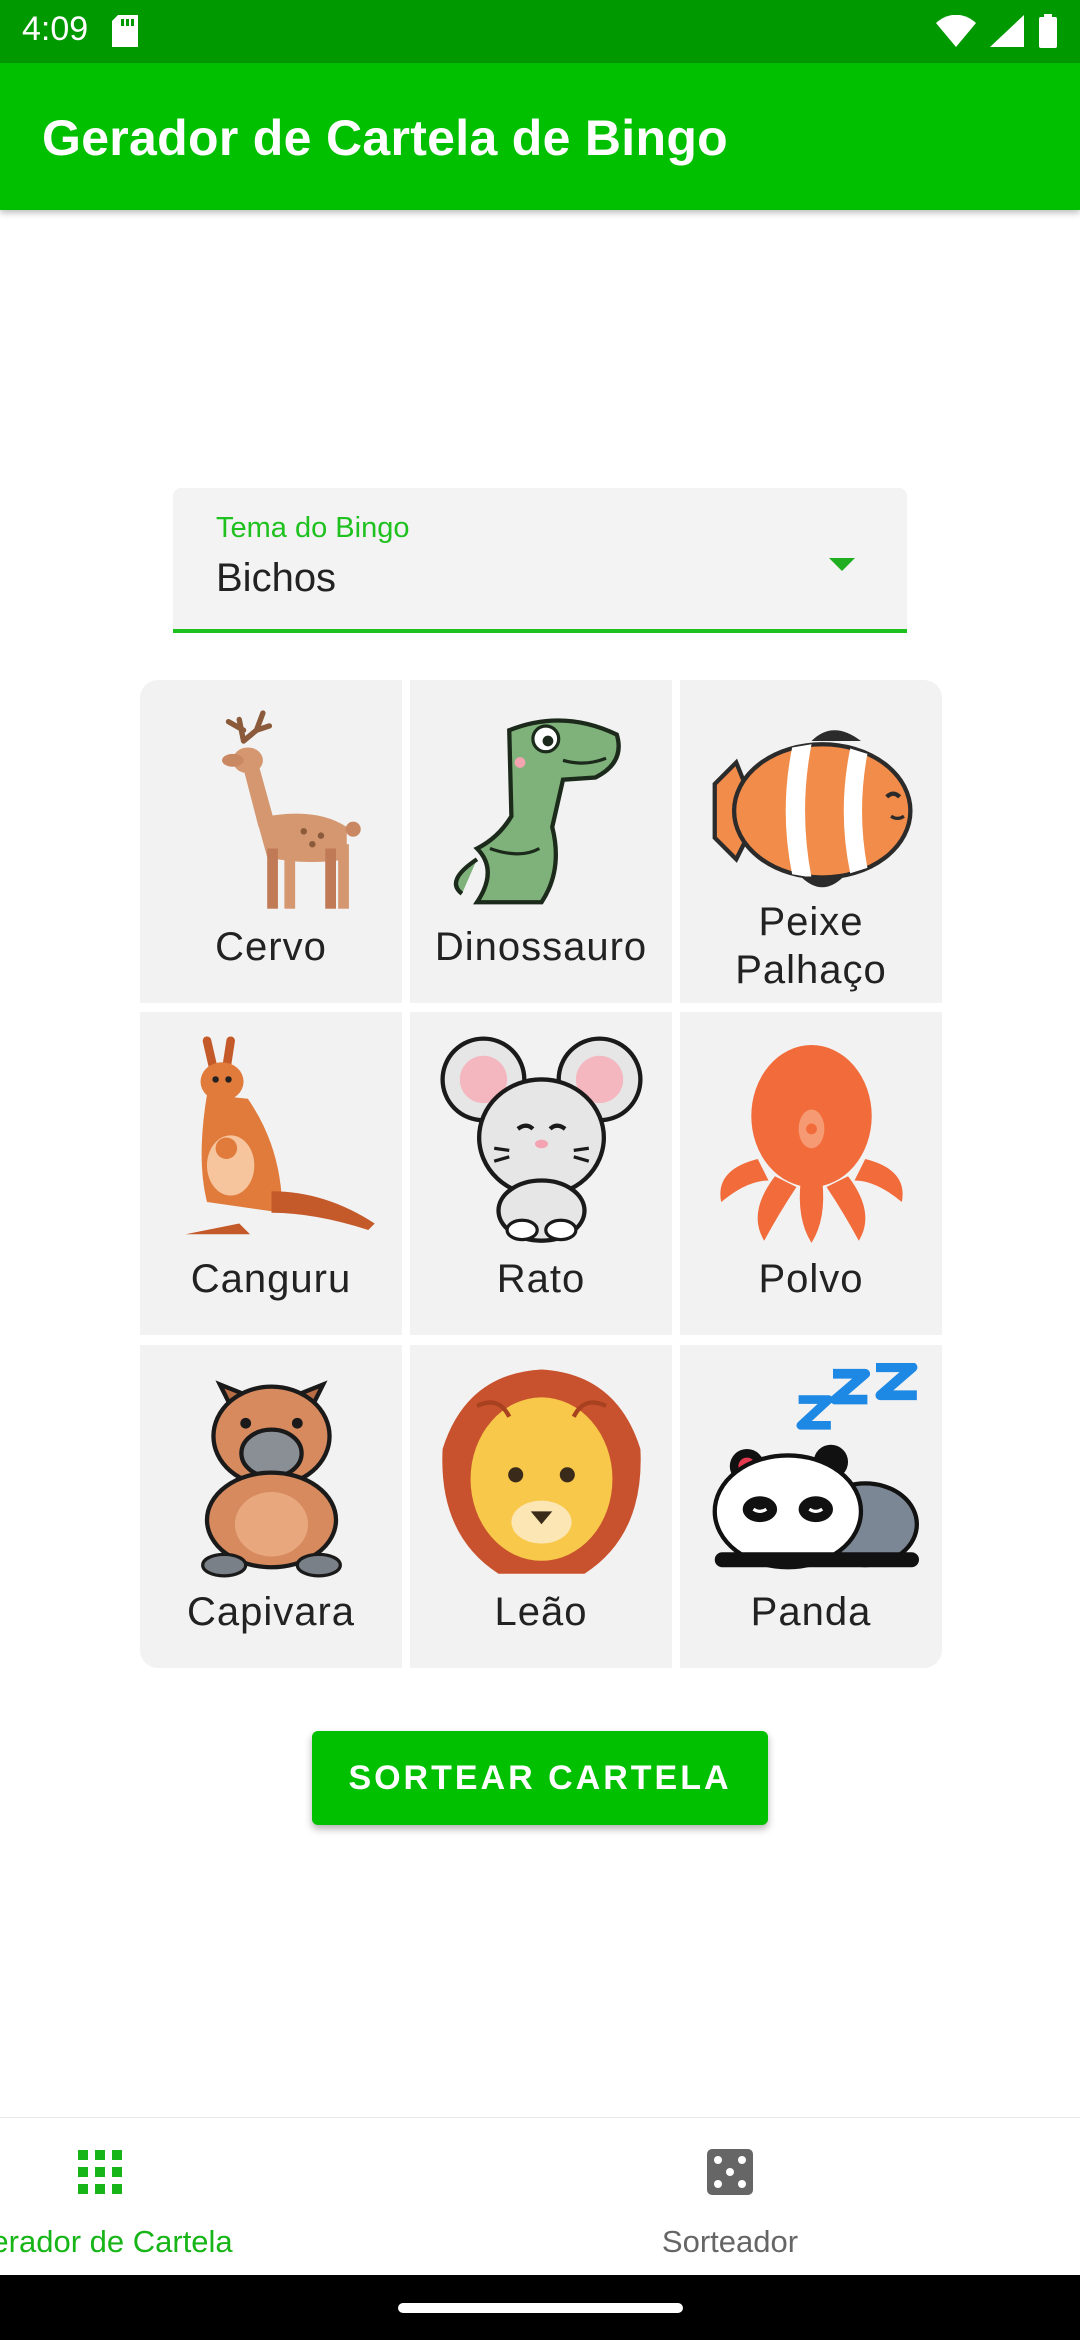 This screenshot has width=1080, height=2340. What do you see at coordinates (730, 2172) in the screenshot?
I see `dice-icon` at bounding box center [730, 2172].